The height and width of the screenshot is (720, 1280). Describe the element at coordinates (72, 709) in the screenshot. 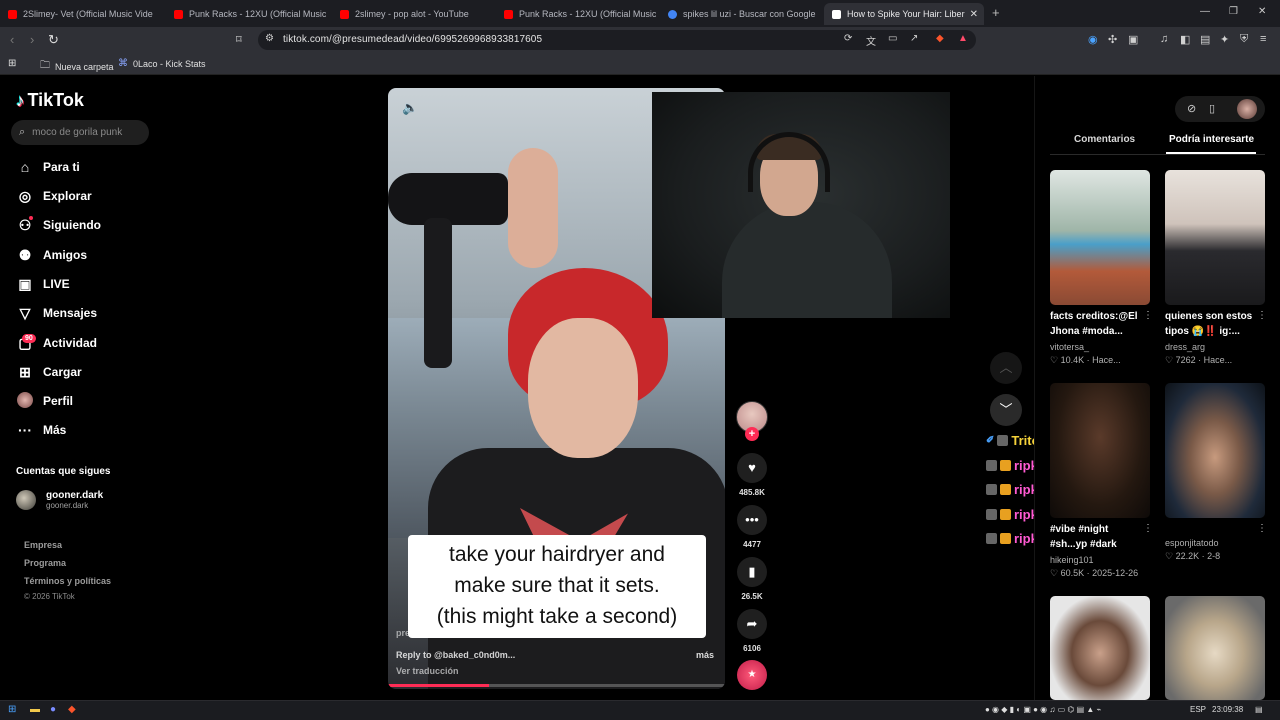

I see `brave-icon: ◆` at that location.